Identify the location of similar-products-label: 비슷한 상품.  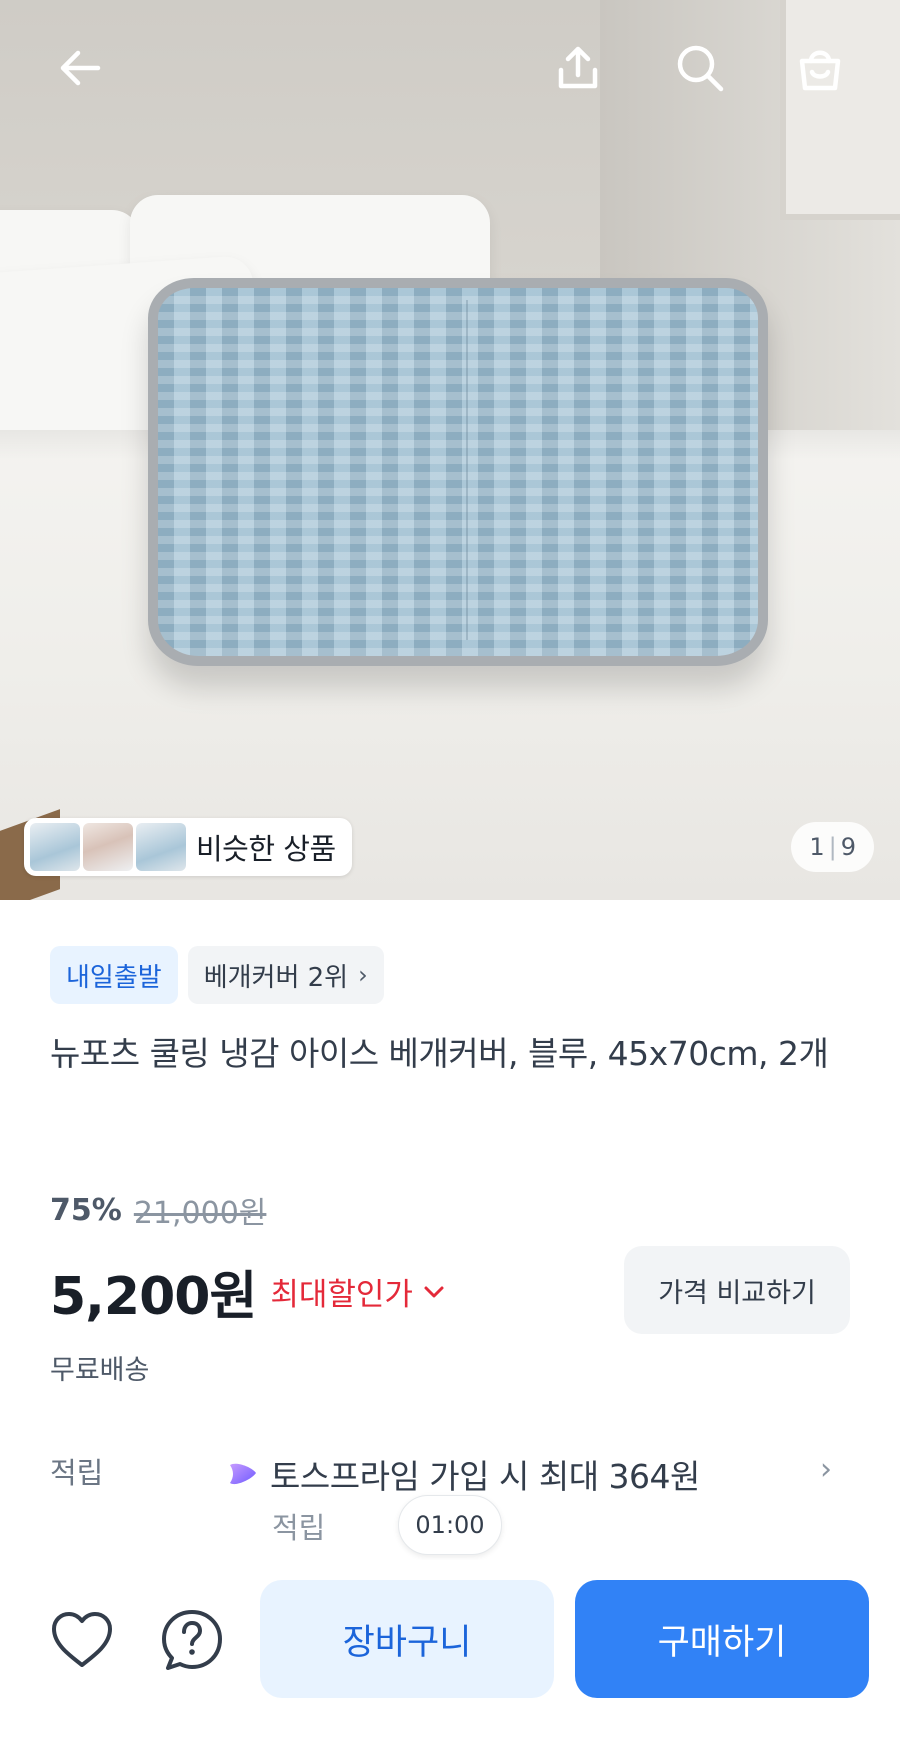
(266, 849).